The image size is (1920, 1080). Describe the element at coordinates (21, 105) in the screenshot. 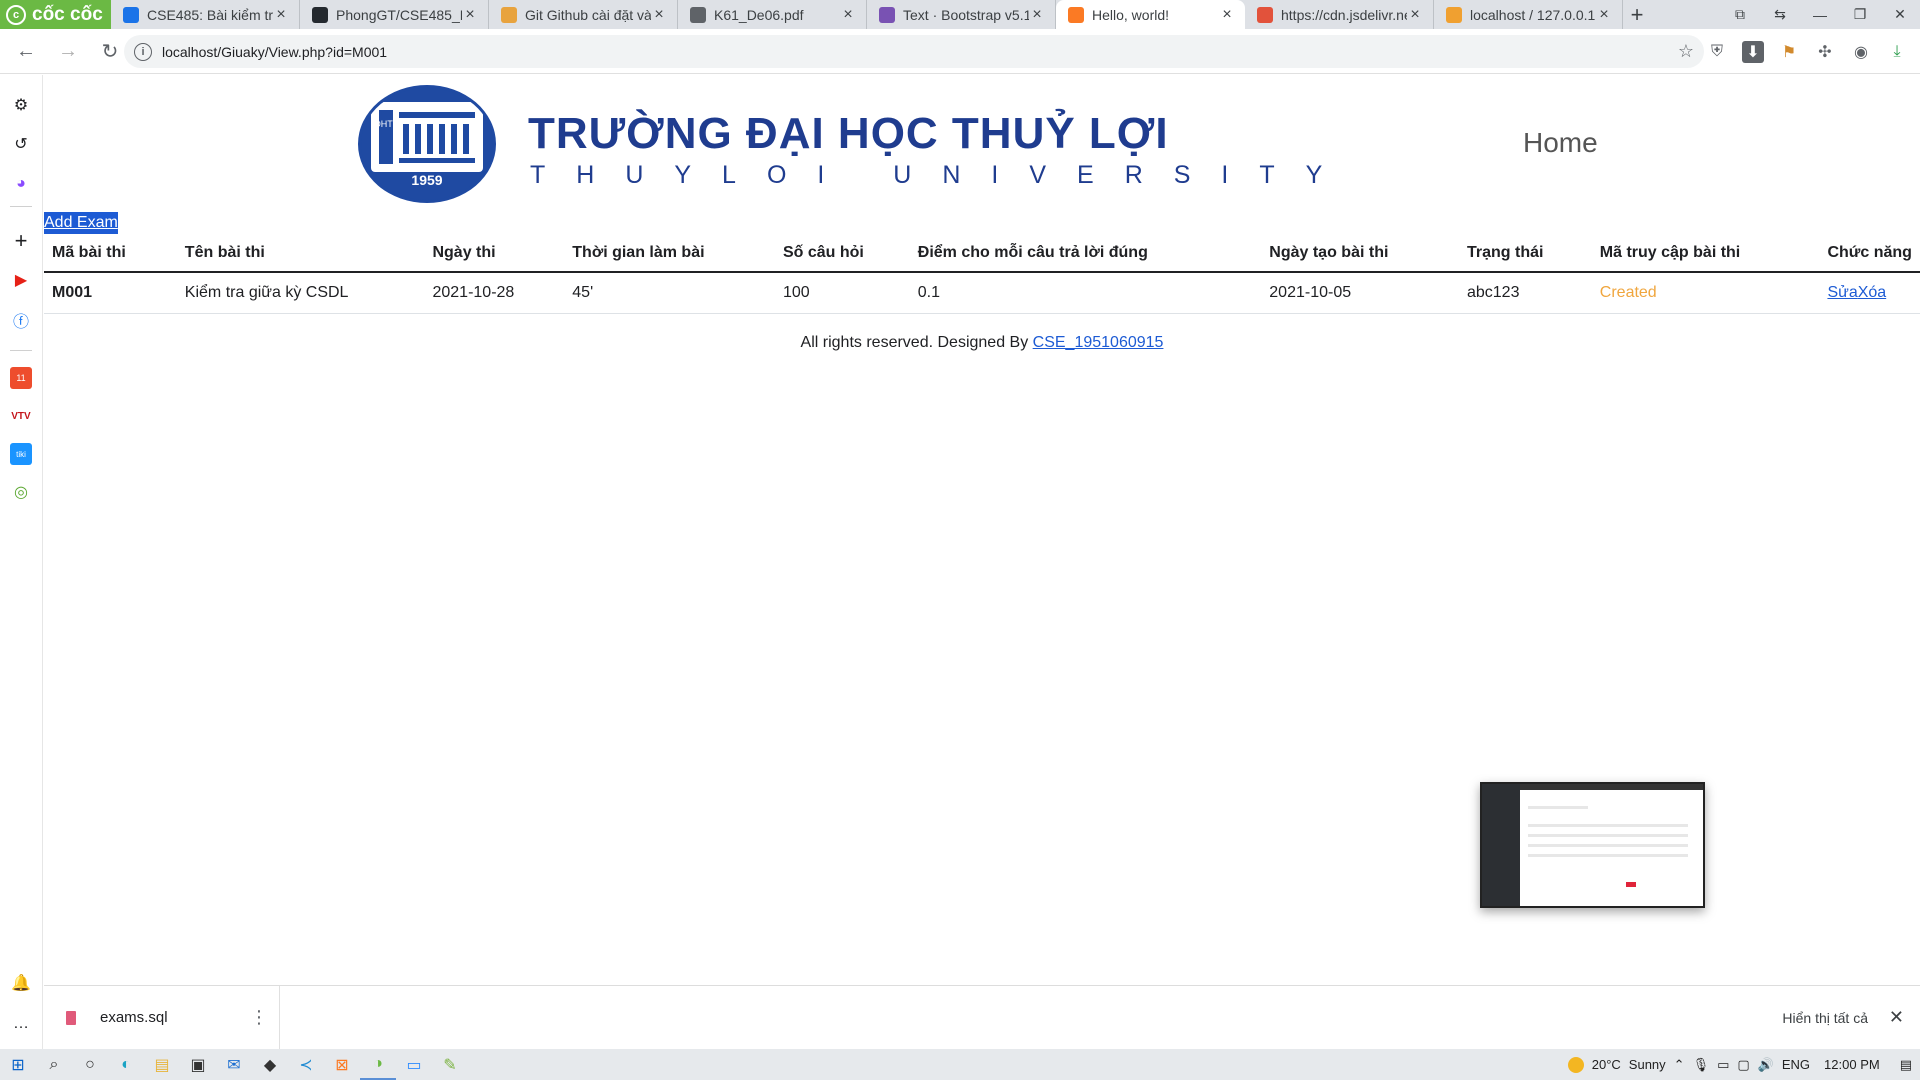

I see `settings-gear-icon: ⚙` at that location.